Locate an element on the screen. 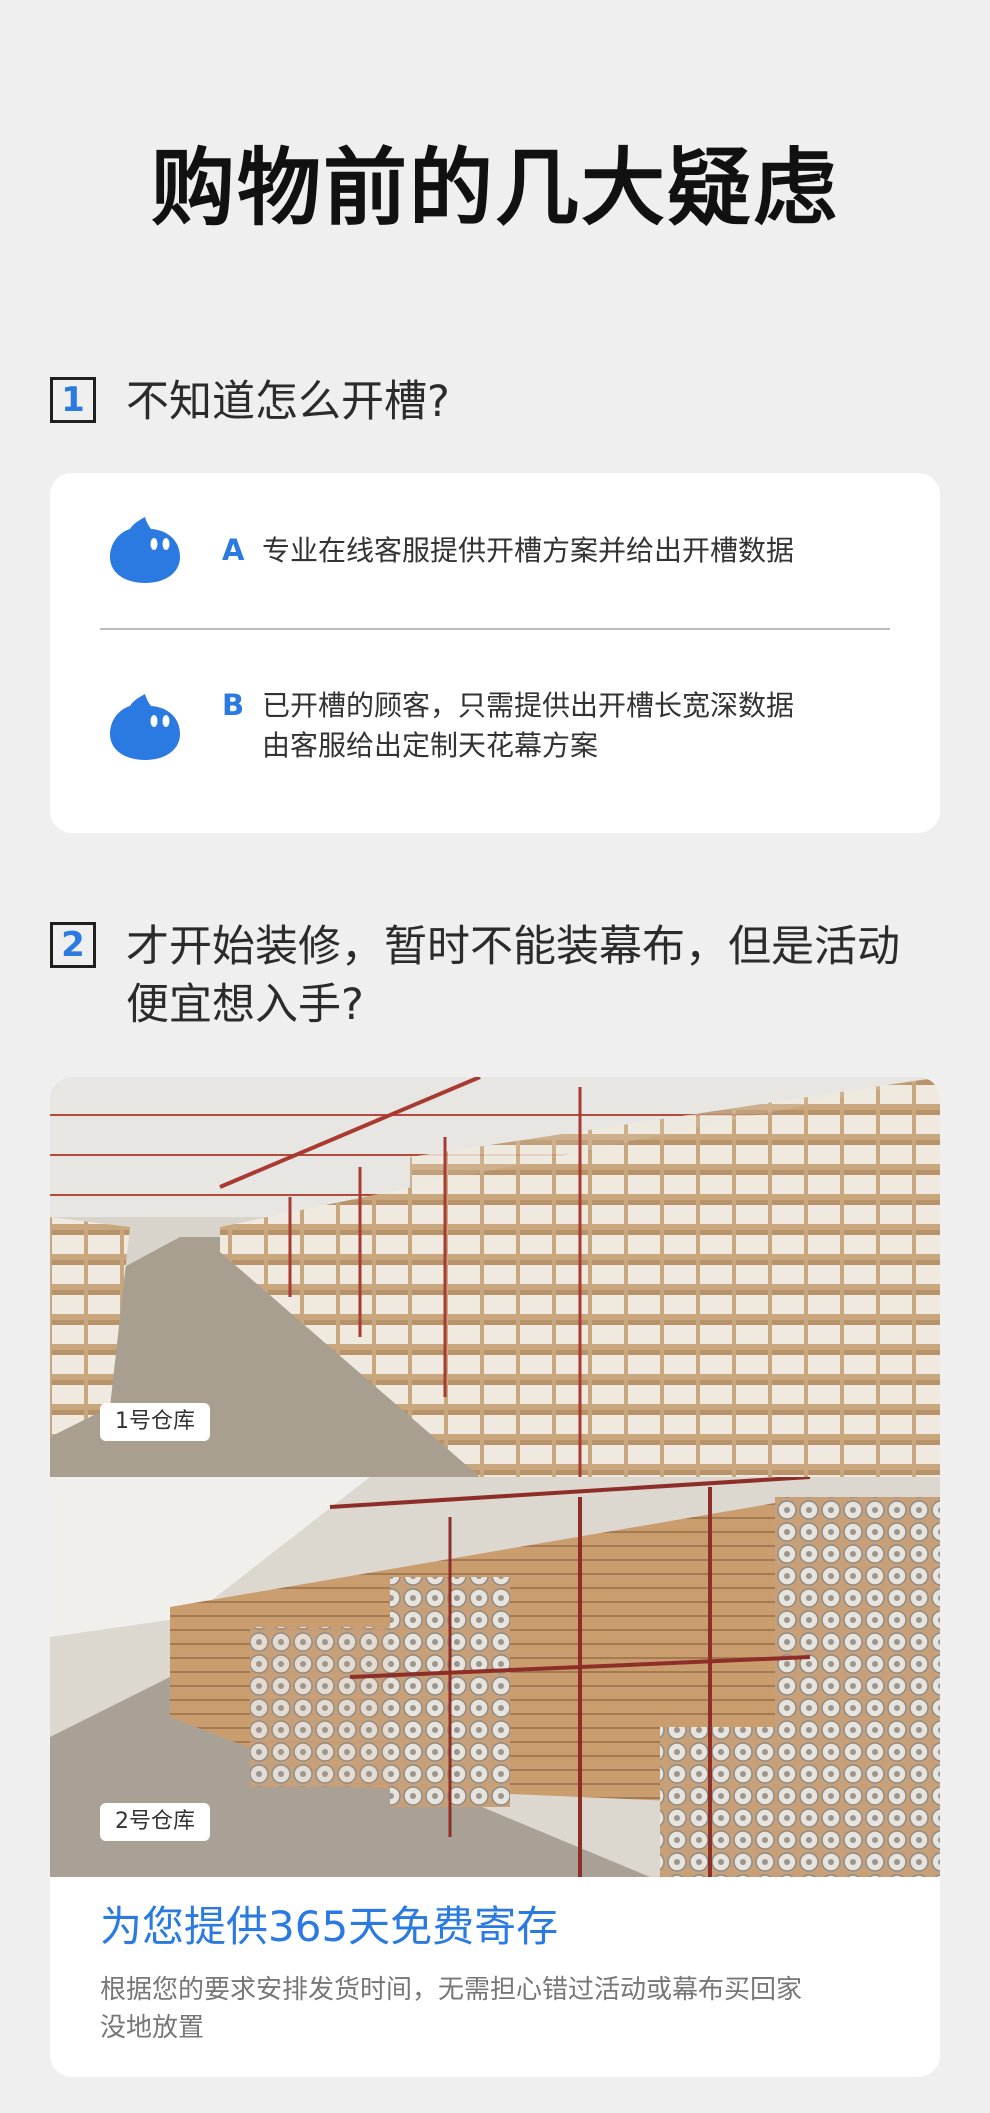  answer-a-letter: A is located at coordinates (233, 550).